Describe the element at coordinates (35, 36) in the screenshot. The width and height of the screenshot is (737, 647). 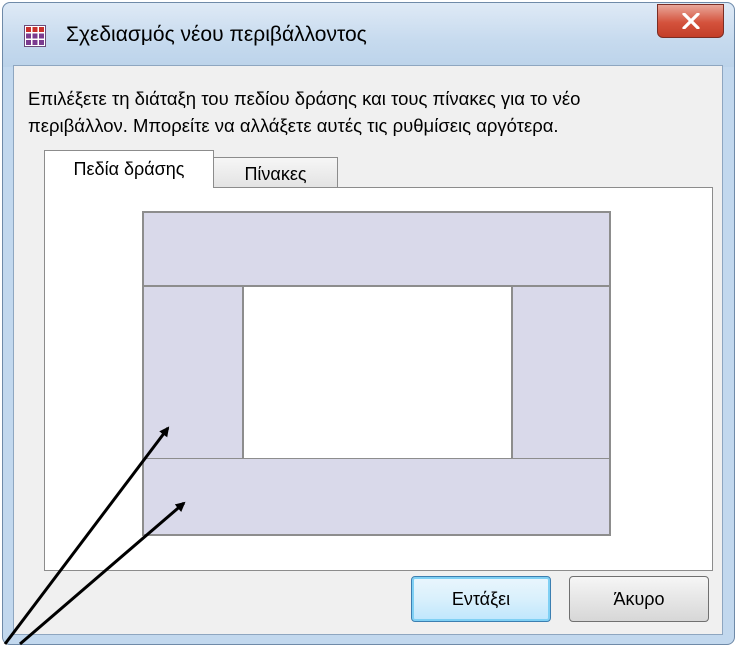
I see `grid-icon` at that location.